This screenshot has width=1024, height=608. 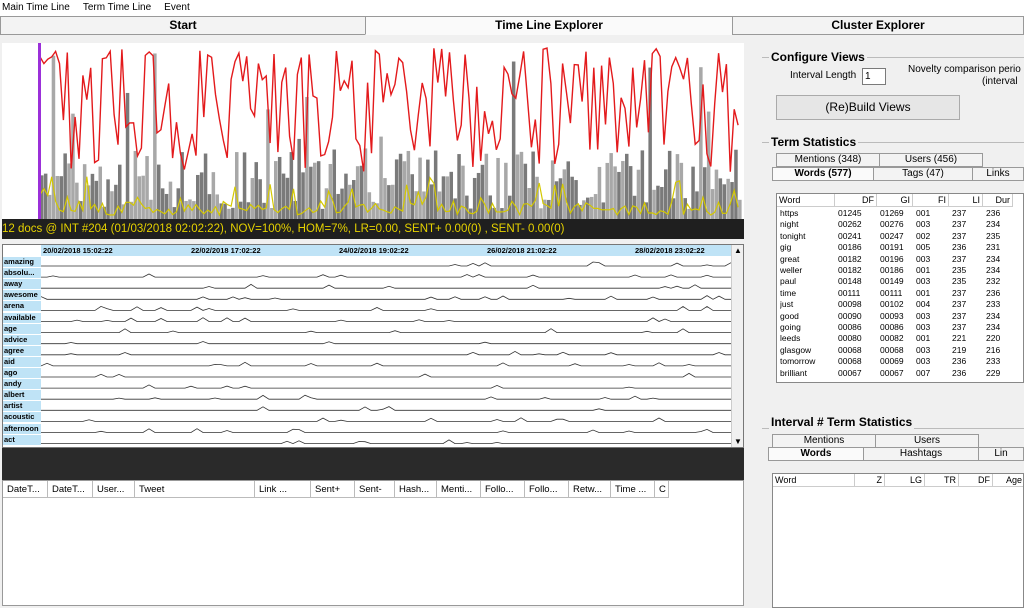 What do you see at coordinates (927, 441) in the screenshot?
I see `tab-interval-users: Users` at bounding box center [927, 441].